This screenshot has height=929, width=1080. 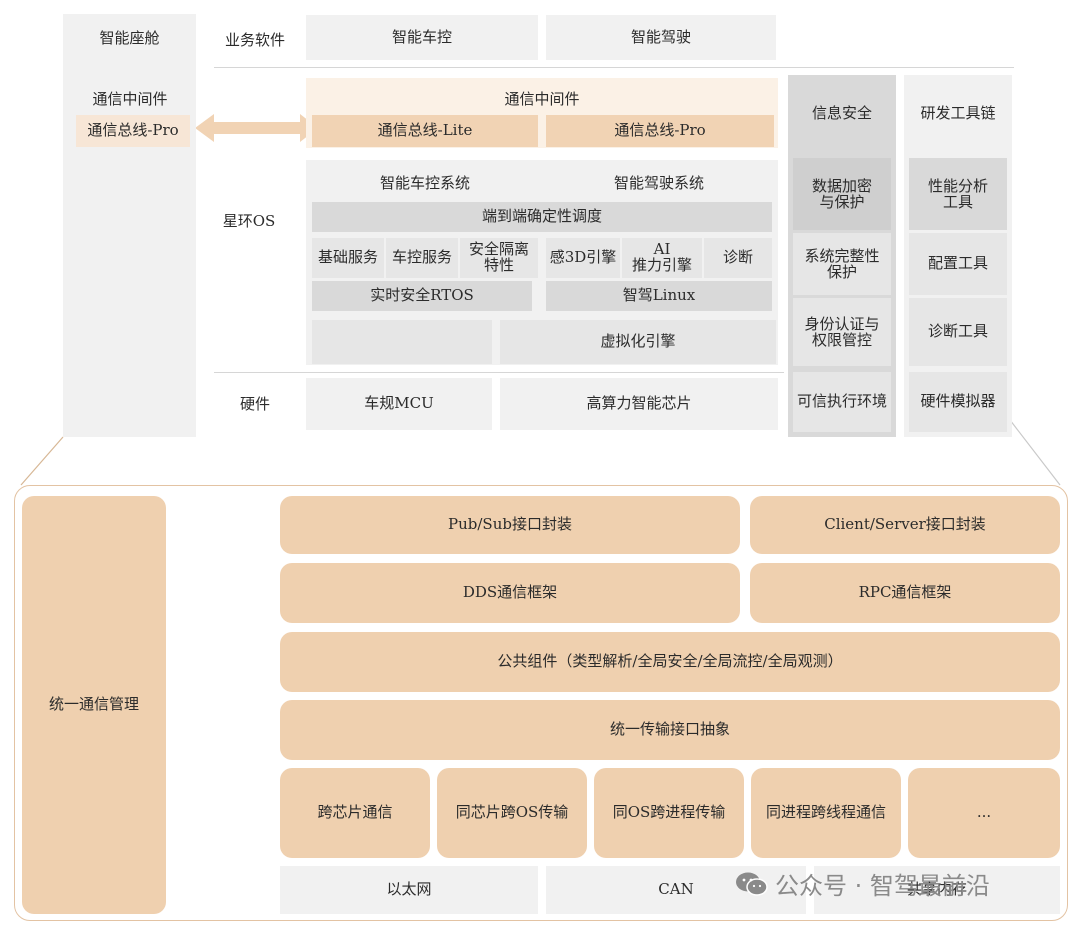 What do you see at coordinates (842, 264) in the screenshot?
I see `security-item-2: 系统完整性 保护` at bounding box center [842, 264].